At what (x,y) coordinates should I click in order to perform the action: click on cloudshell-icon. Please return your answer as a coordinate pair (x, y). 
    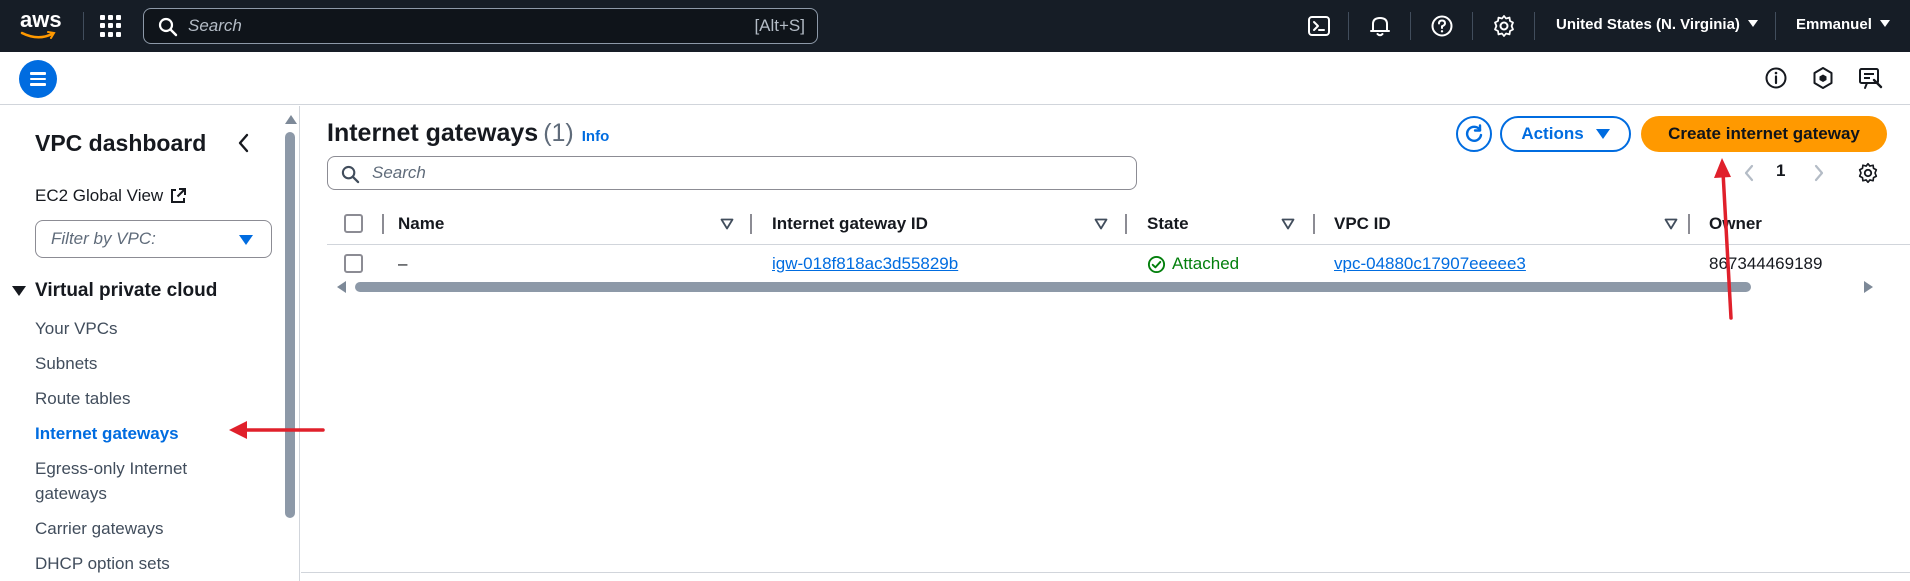
    Looking at the image, I should click on (1319, 26).